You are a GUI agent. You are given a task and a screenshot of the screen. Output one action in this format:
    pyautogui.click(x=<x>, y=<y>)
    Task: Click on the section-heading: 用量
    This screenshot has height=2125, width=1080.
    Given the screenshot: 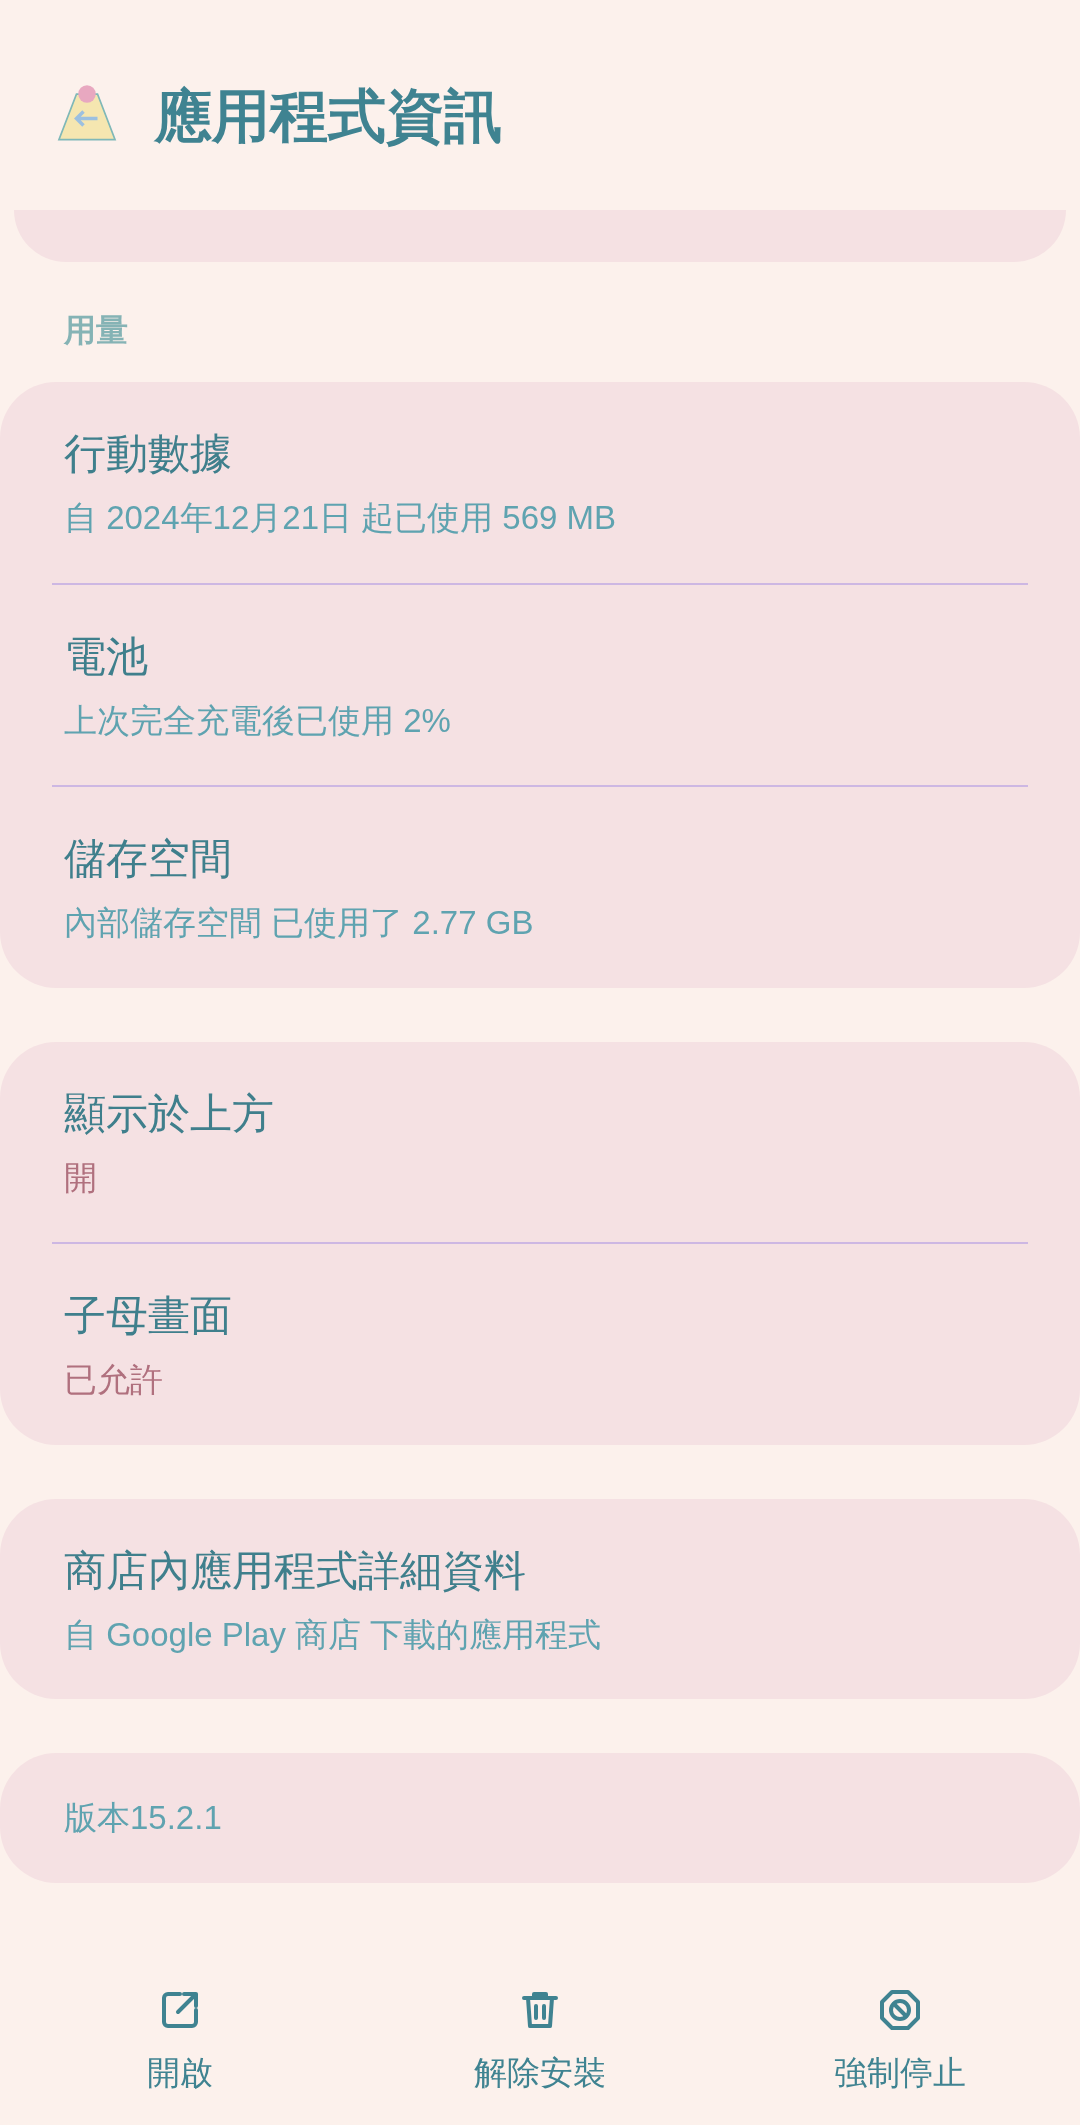 What is the action you would take?
    pyautogui.click(x=96, y=330)
    